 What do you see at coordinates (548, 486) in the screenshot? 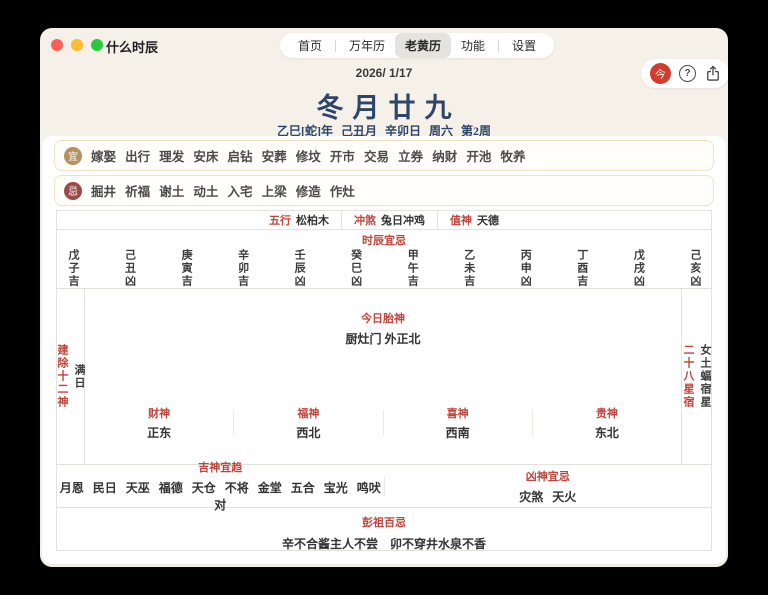
I see `inauspicious-gods-block: 凶神宜忌 灾煞 天火` at bounding box center [548, 486].